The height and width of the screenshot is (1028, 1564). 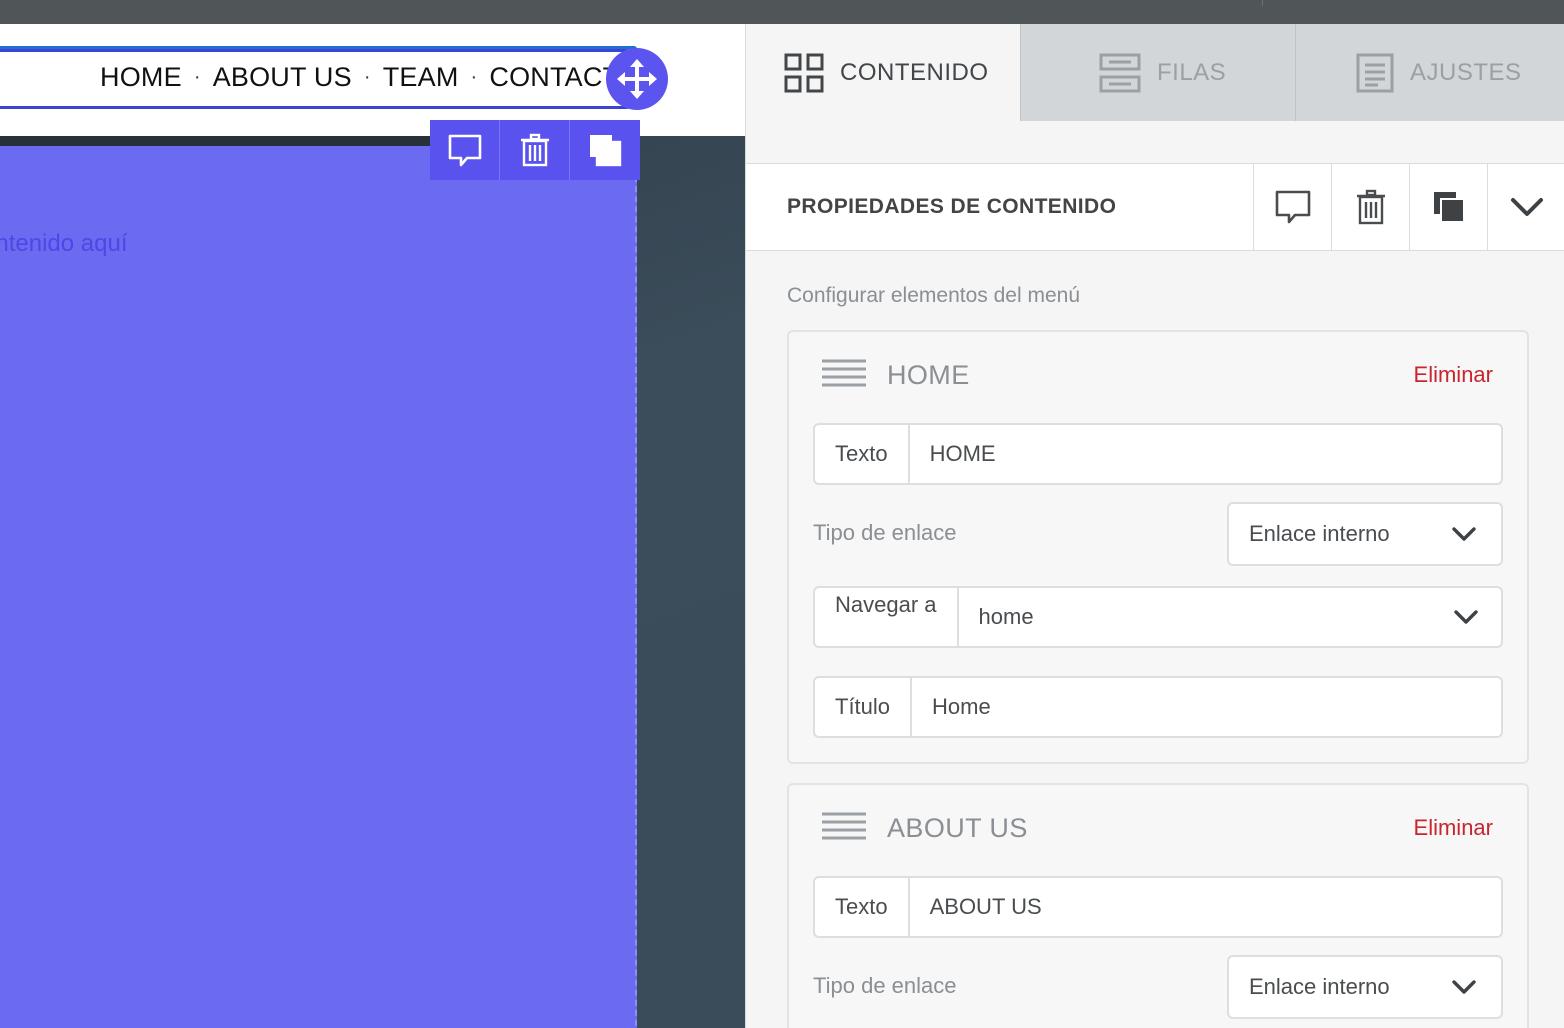 What do you see at coordinates (887, 617) in the screenshot?
I see `navigate-label: Navegar a` at bounding box center [887, 617].